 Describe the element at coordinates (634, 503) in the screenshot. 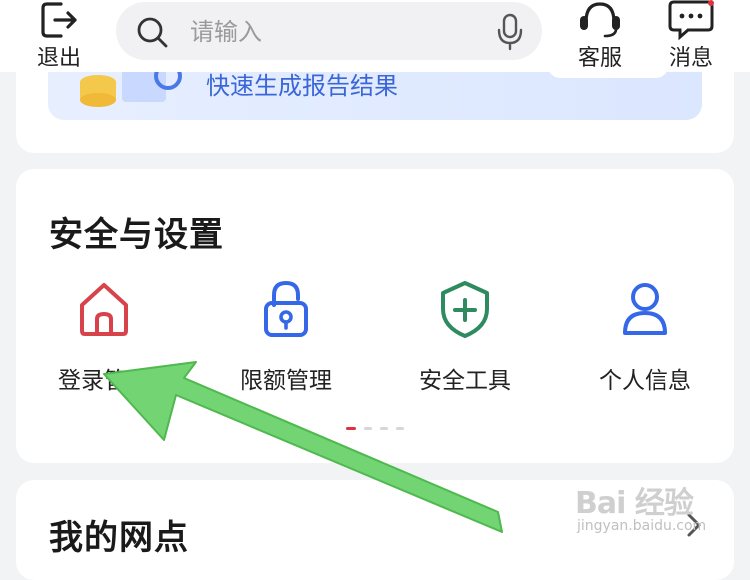

I see `watermark-main: Bai 经验` at that location.